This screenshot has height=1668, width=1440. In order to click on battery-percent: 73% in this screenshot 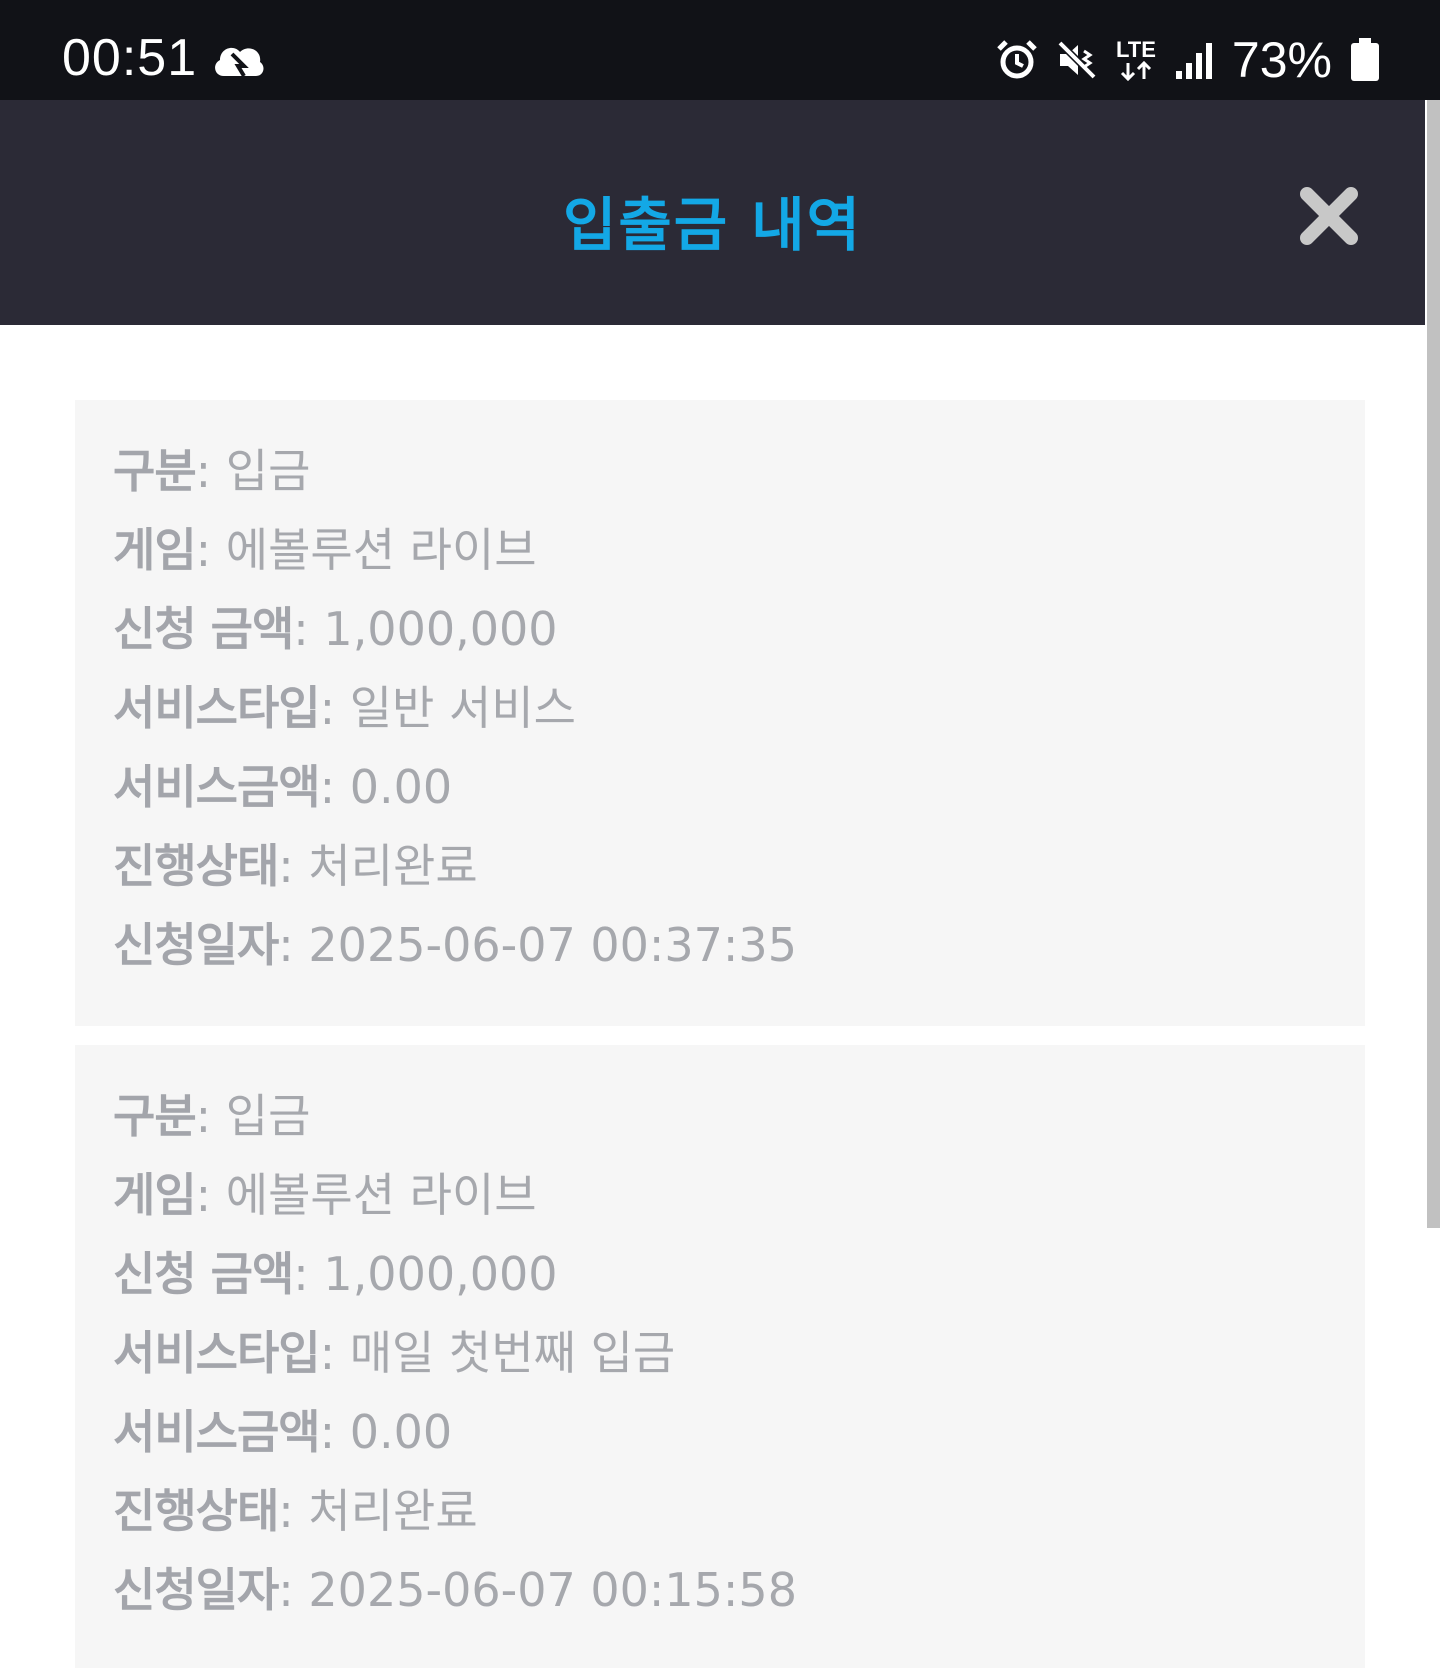, I will do `click(1281, 60)`.